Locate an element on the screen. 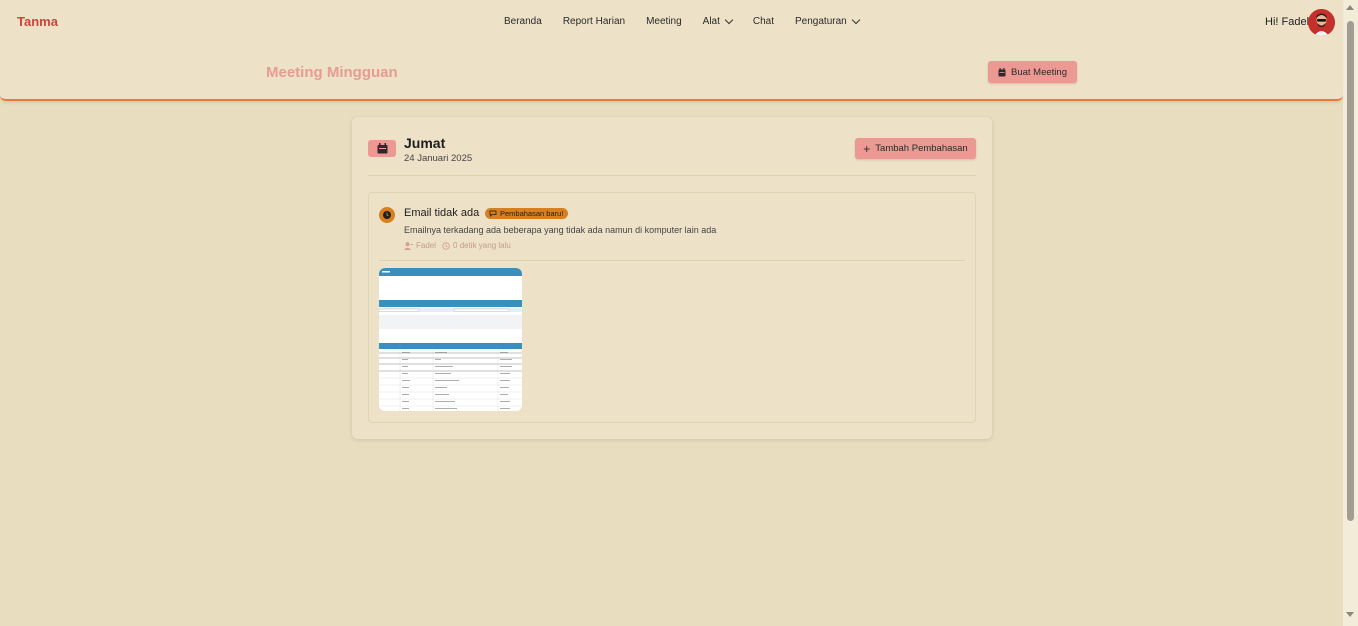  user-avatar is located at coordinates (1321, 22).